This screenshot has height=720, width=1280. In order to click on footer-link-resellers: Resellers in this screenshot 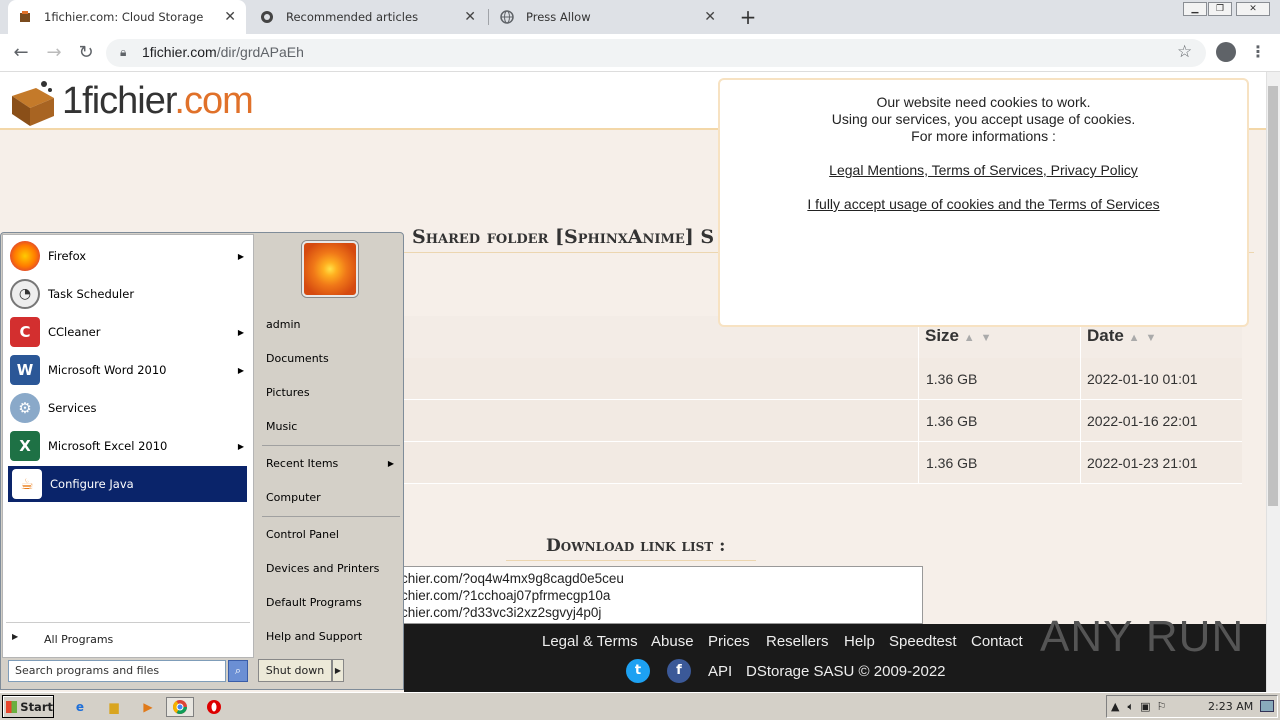, I will do `click(797, 641)`.